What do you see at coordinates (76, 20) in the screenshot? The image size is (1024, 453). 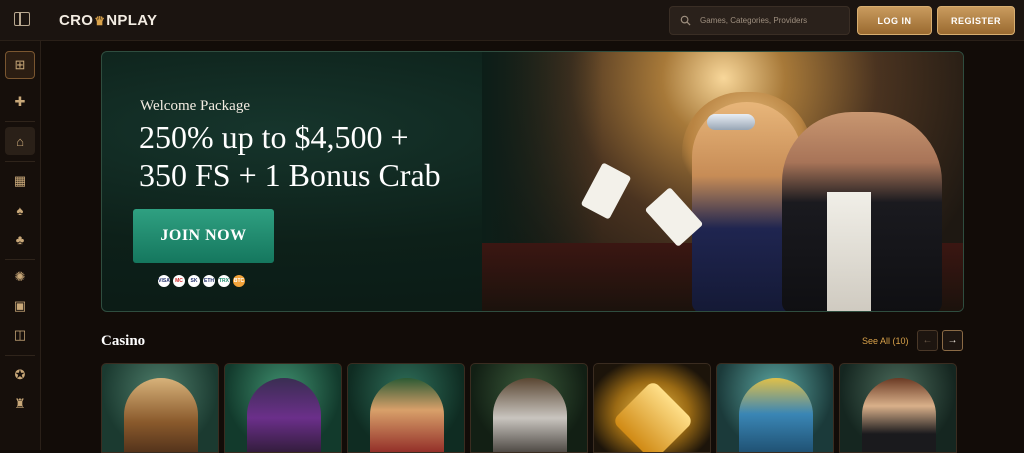 I see `logo-text-left: CRO` at bounding box center [76, 20].